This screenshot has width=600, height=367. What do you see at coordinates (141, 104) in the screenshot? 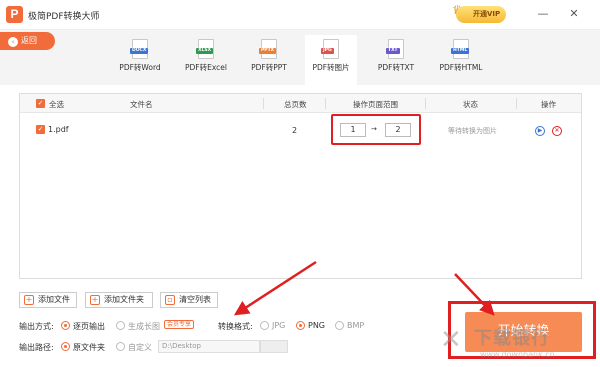
I see `header-filename: 文件名` at bounding box center [141, 104].